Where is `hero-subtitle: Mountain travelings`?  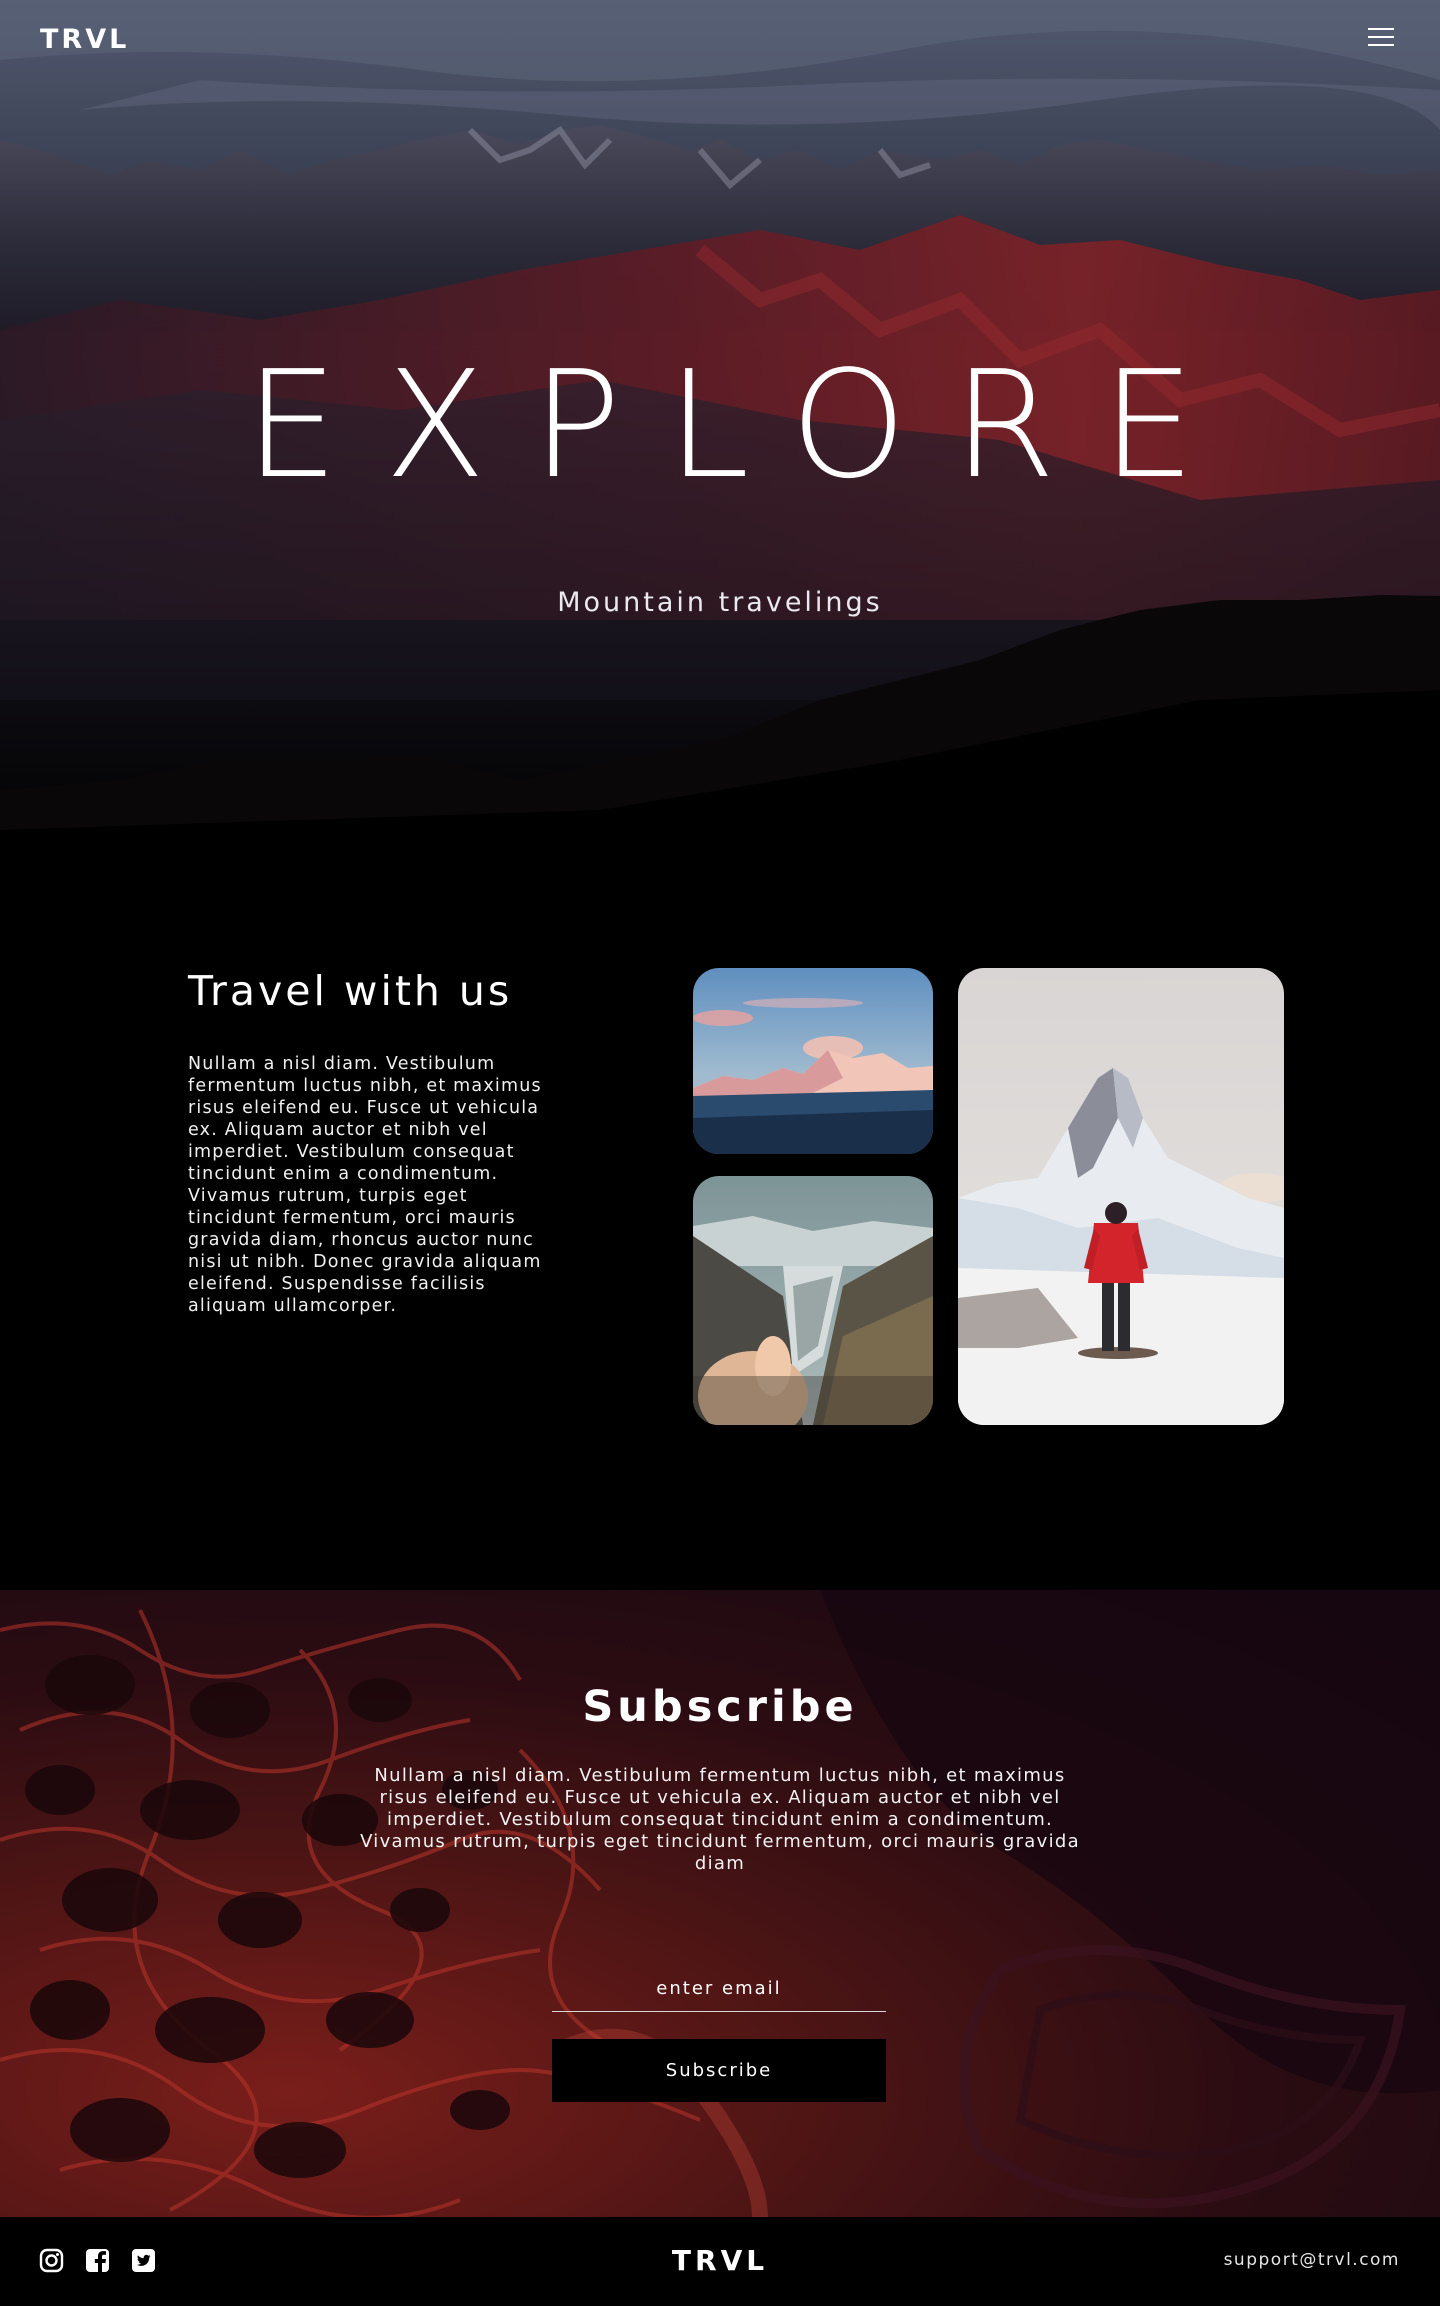
hero-subtitle: Mountain travelings is located at coordinates (720, 602).